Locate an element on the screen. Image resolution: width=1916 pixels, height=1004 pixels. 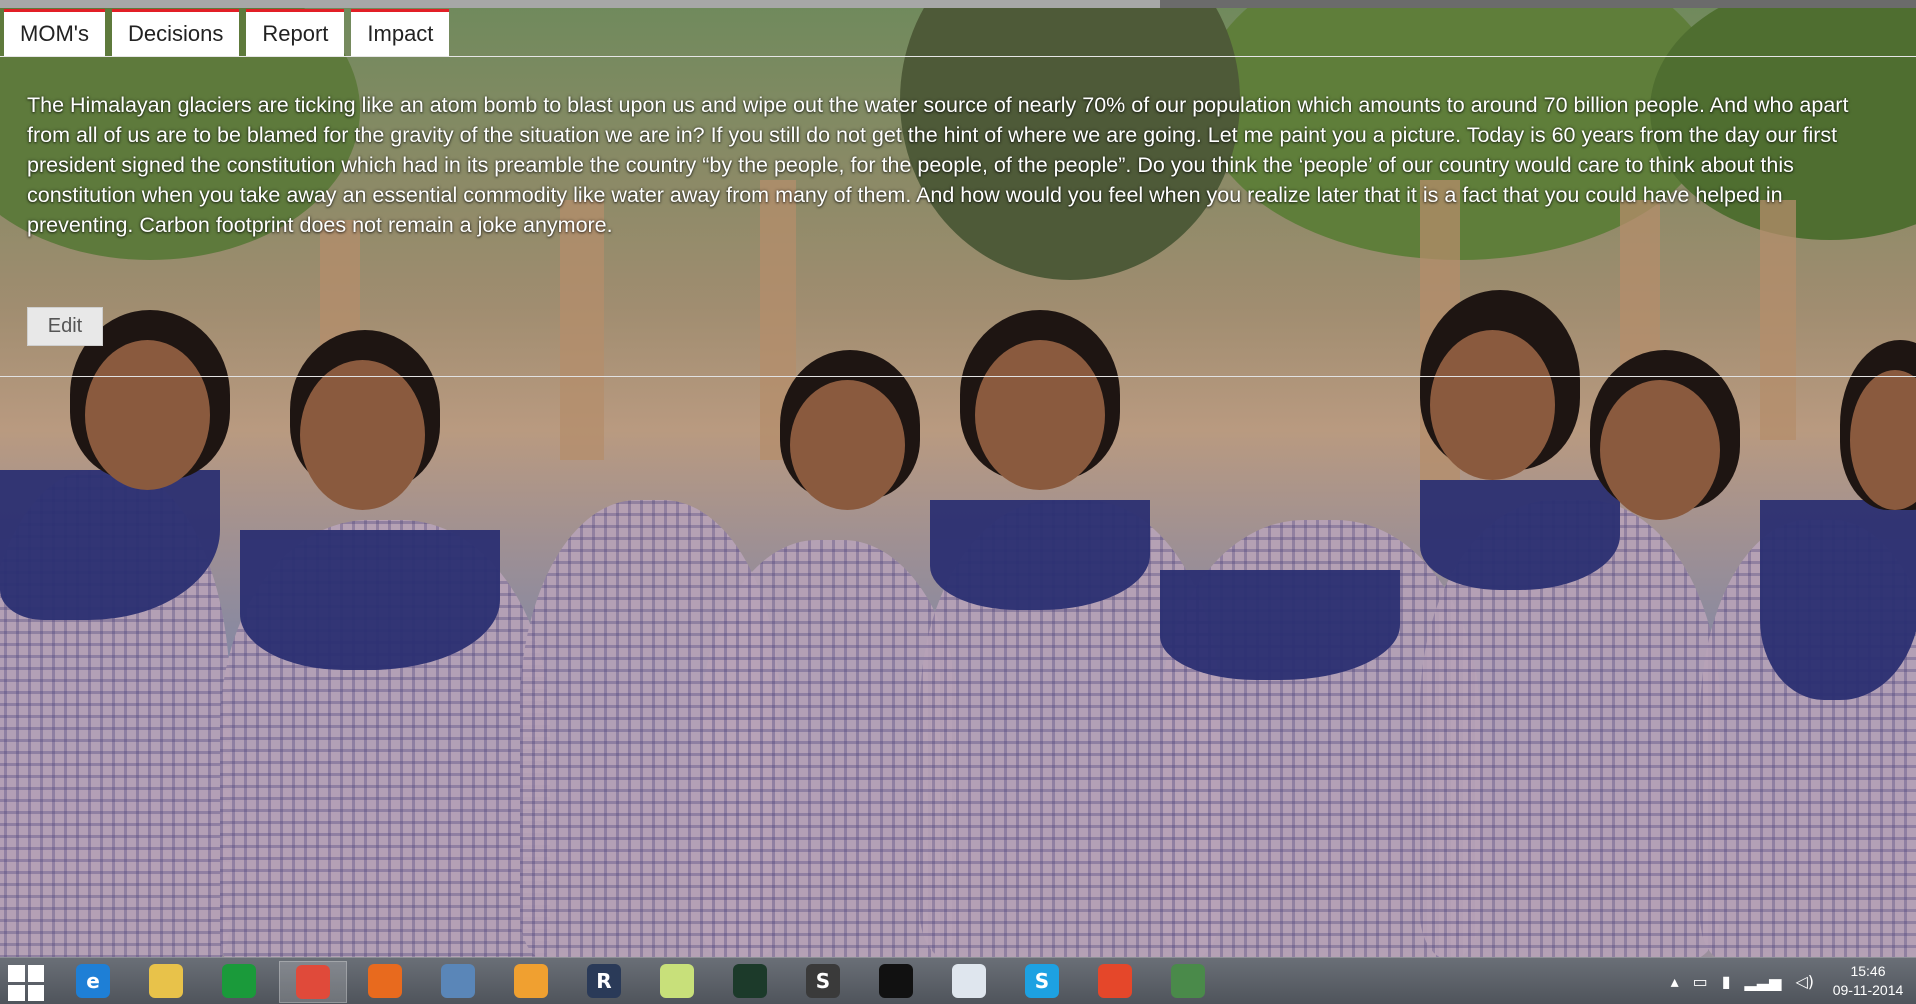
internet-explorer-icon: e is located at coordinates (93, 981).